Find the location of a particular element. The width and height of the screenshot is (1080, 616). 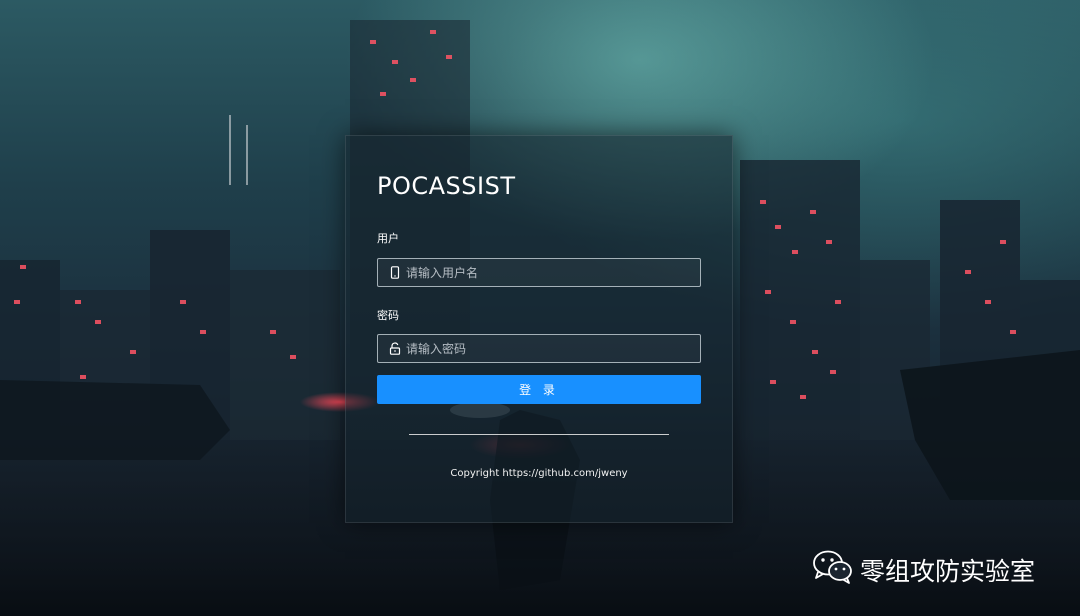

watermark-text: 零组攻防实验室 is located at coordinates (948, 571).